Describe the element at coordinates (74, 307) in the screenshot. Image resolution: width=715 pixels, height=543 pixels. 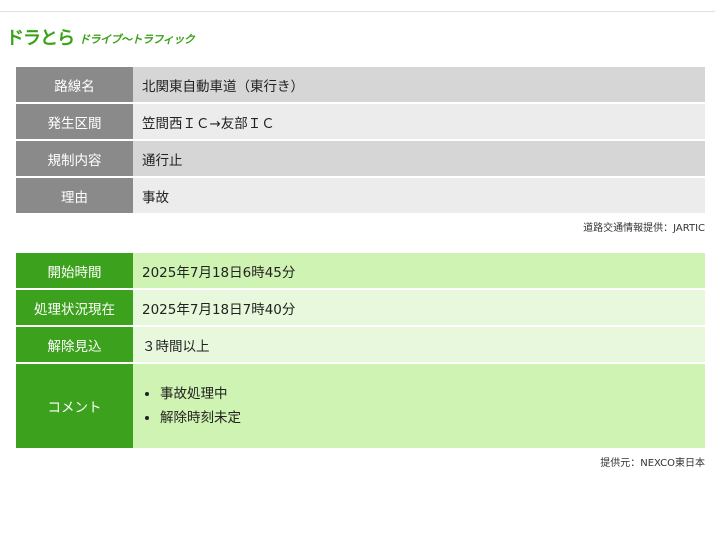
I see `row-label-status-time: 処理状況現在` at that location.